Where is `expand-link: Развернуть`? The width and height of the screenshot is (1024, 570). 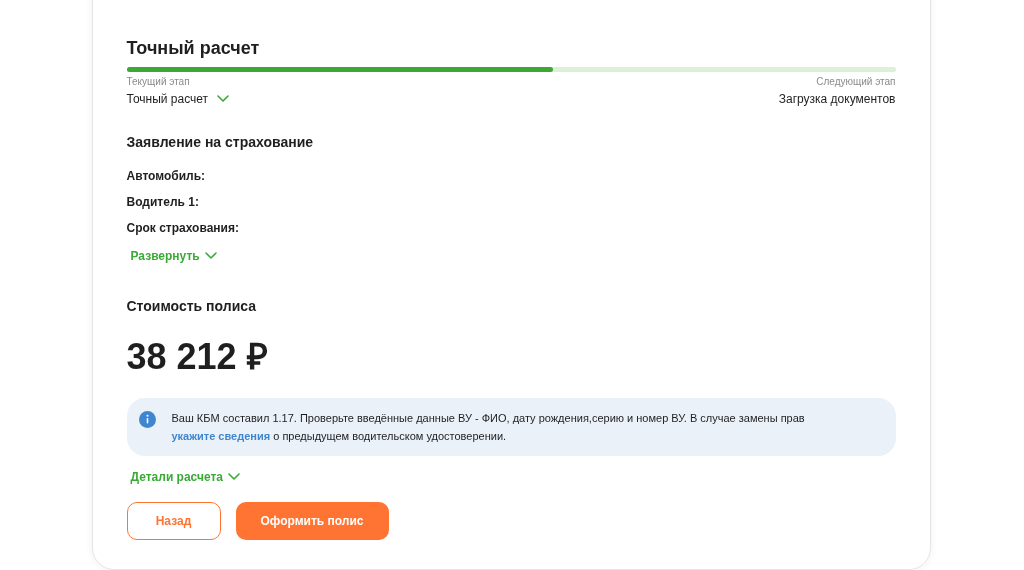
expand-link: Развернуть is located at coordinates (173, 256).